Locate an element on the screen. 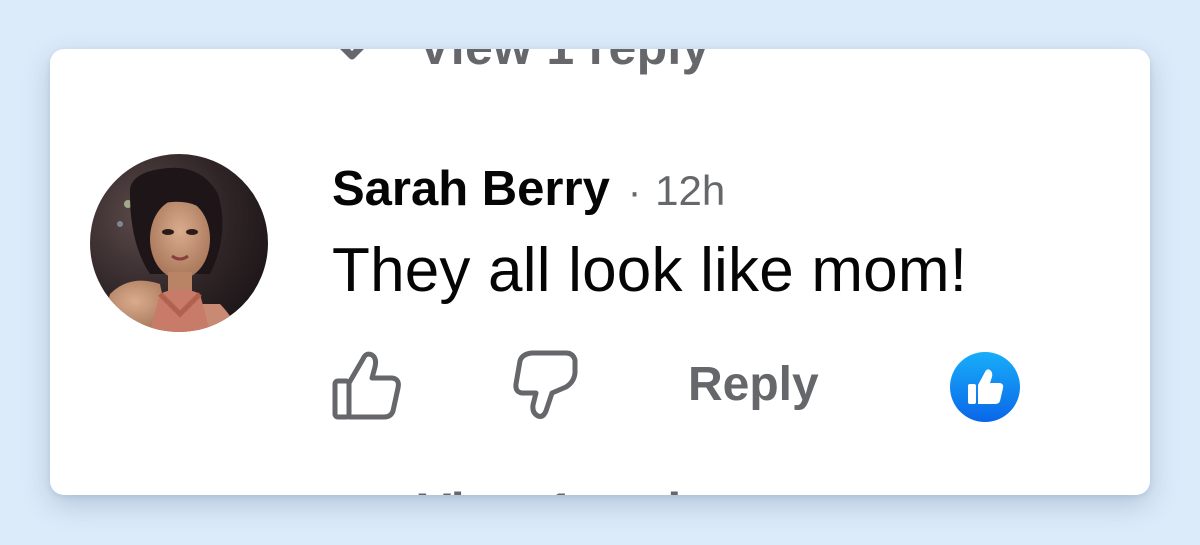 The height and width of the screenshot is (545, 1200). view-replies-bottom: View 1 reply is located at coordinates (521, 487).